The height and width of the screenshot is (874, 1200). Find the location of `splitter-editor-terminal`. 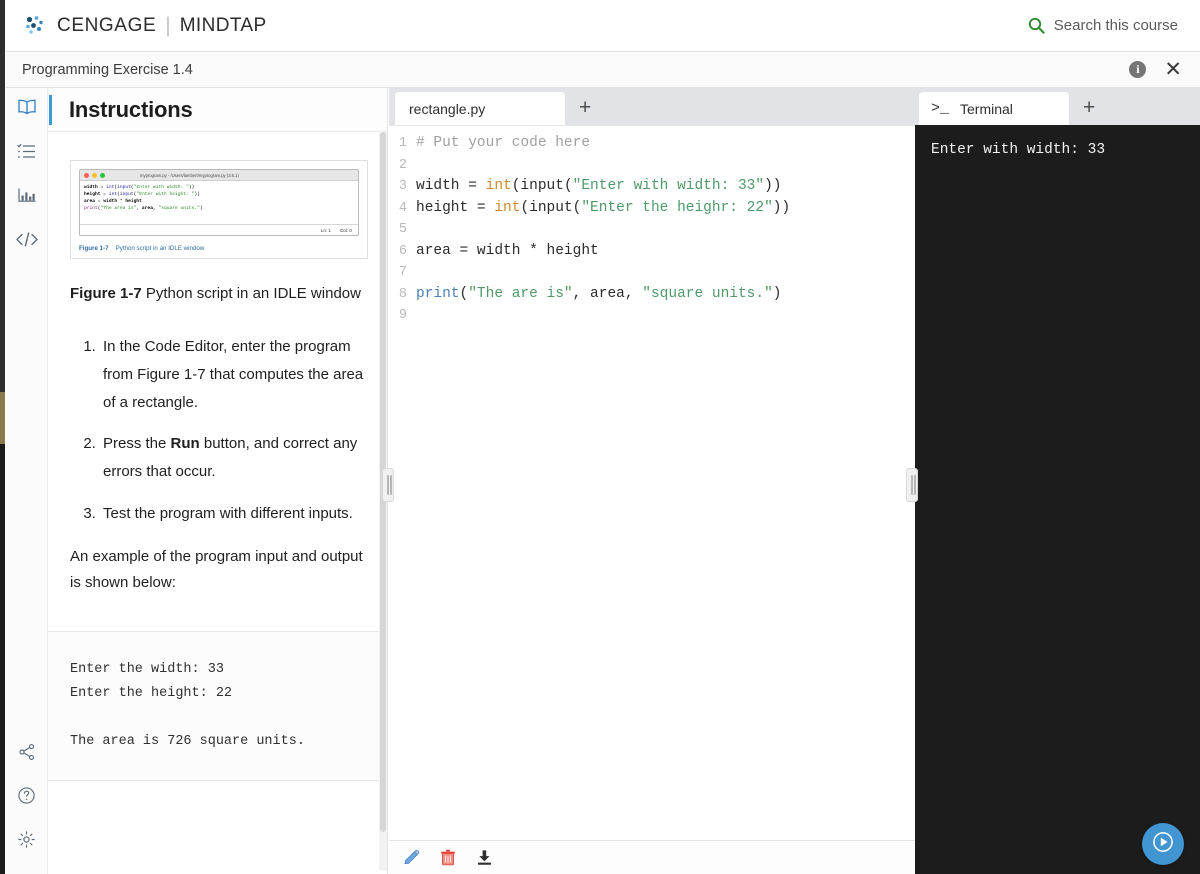

splitter-editor-terminal is located at coordinates (912, 485).